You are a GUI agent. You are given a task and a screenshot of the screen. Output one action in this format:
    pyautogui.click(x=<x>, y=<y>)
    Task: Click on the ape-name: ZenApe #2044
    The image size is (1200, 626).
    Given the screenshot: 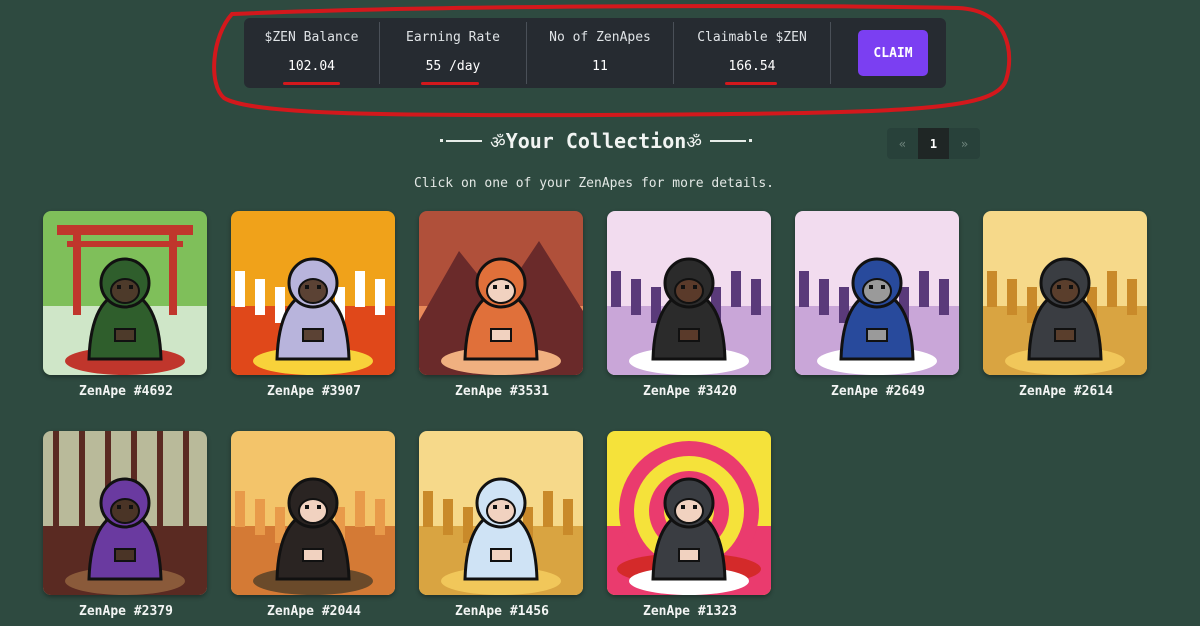 What is the action you would take?
    pyautogui.click(x=314, y=611)
    